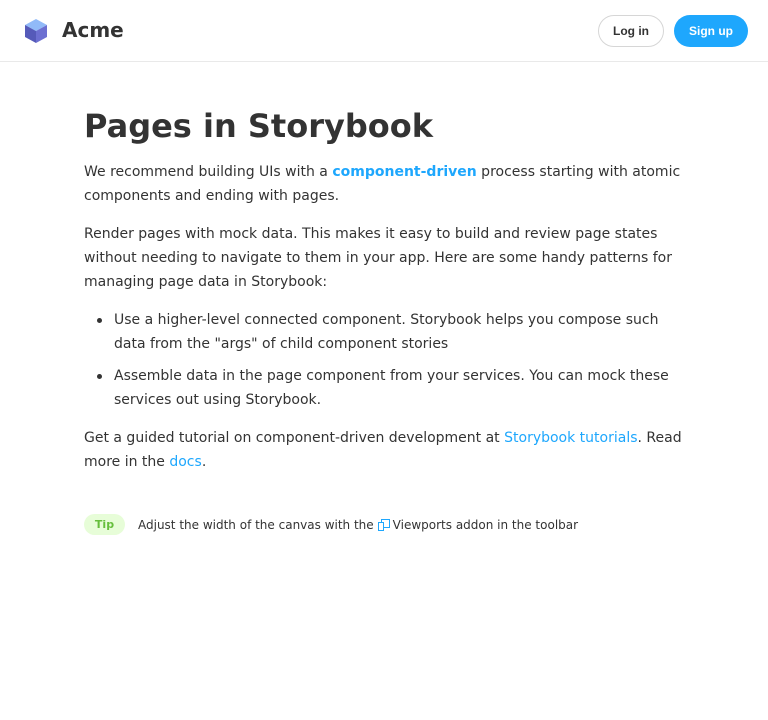 The image size is (768, 720). What do you see at coordinates (204, 462) in the screenshot?
I see `tutorial-text-end: .` at bounding box center [204, 462].